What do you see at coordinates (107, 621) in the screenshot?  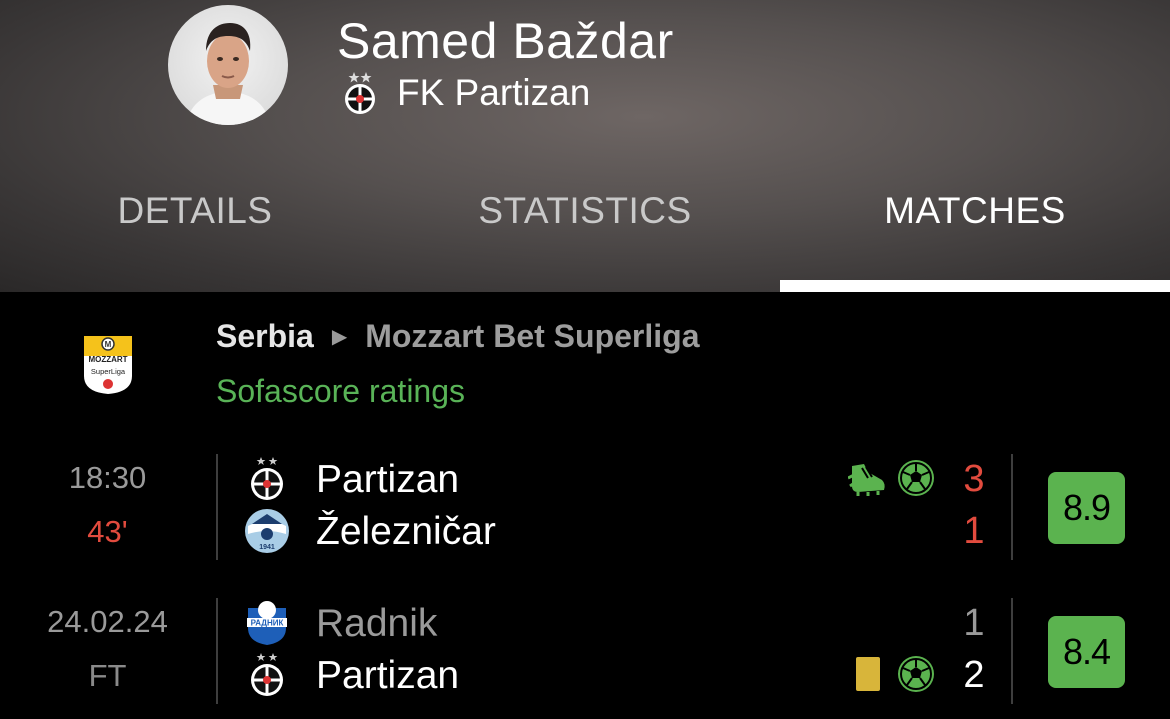 I see `match-date: 24.02.24` at bounding box center [107, 621].